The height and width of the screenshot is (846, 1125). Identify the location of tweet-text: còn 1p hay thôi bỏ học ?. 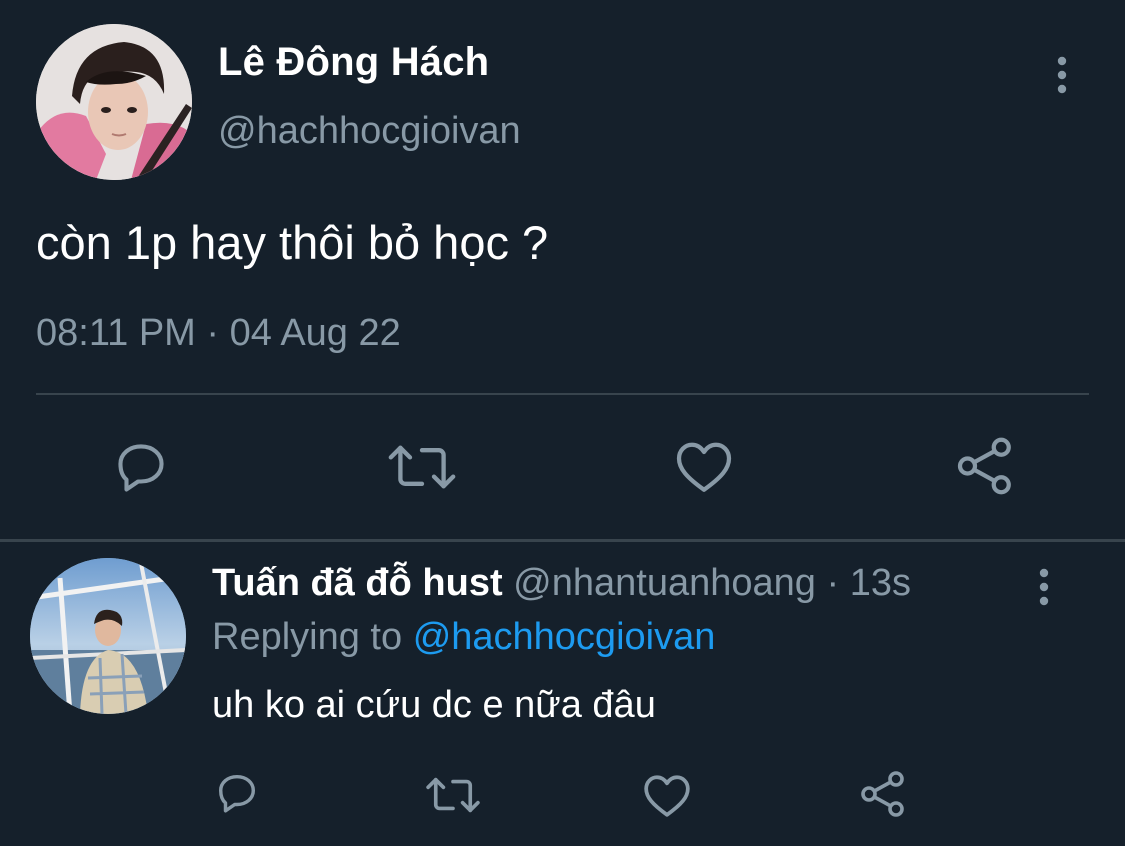
(292, 242).